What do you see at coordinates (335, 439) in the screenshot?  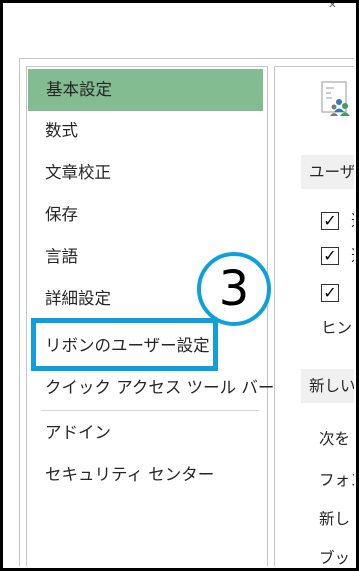 I see `option-line: 次を` at bounding box center [335, 439].